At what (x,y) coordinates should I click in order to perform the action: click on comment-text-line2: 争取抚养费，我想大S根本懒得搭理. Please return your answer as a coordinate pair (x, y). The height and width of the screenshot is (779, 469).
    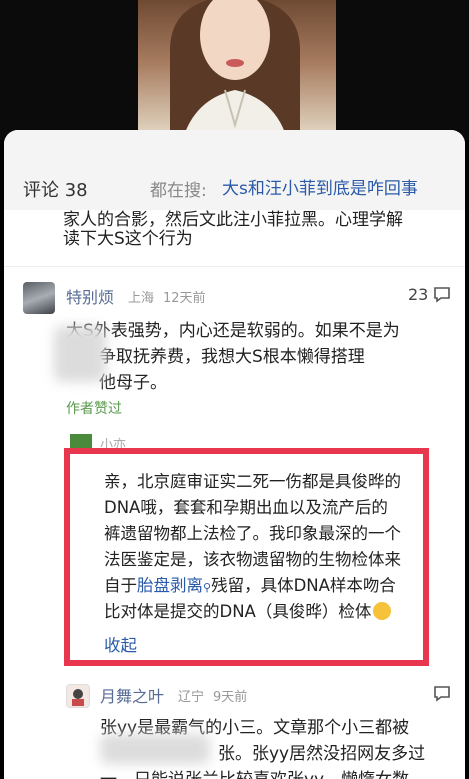
    Looking at the image, I should click on (232, 357).